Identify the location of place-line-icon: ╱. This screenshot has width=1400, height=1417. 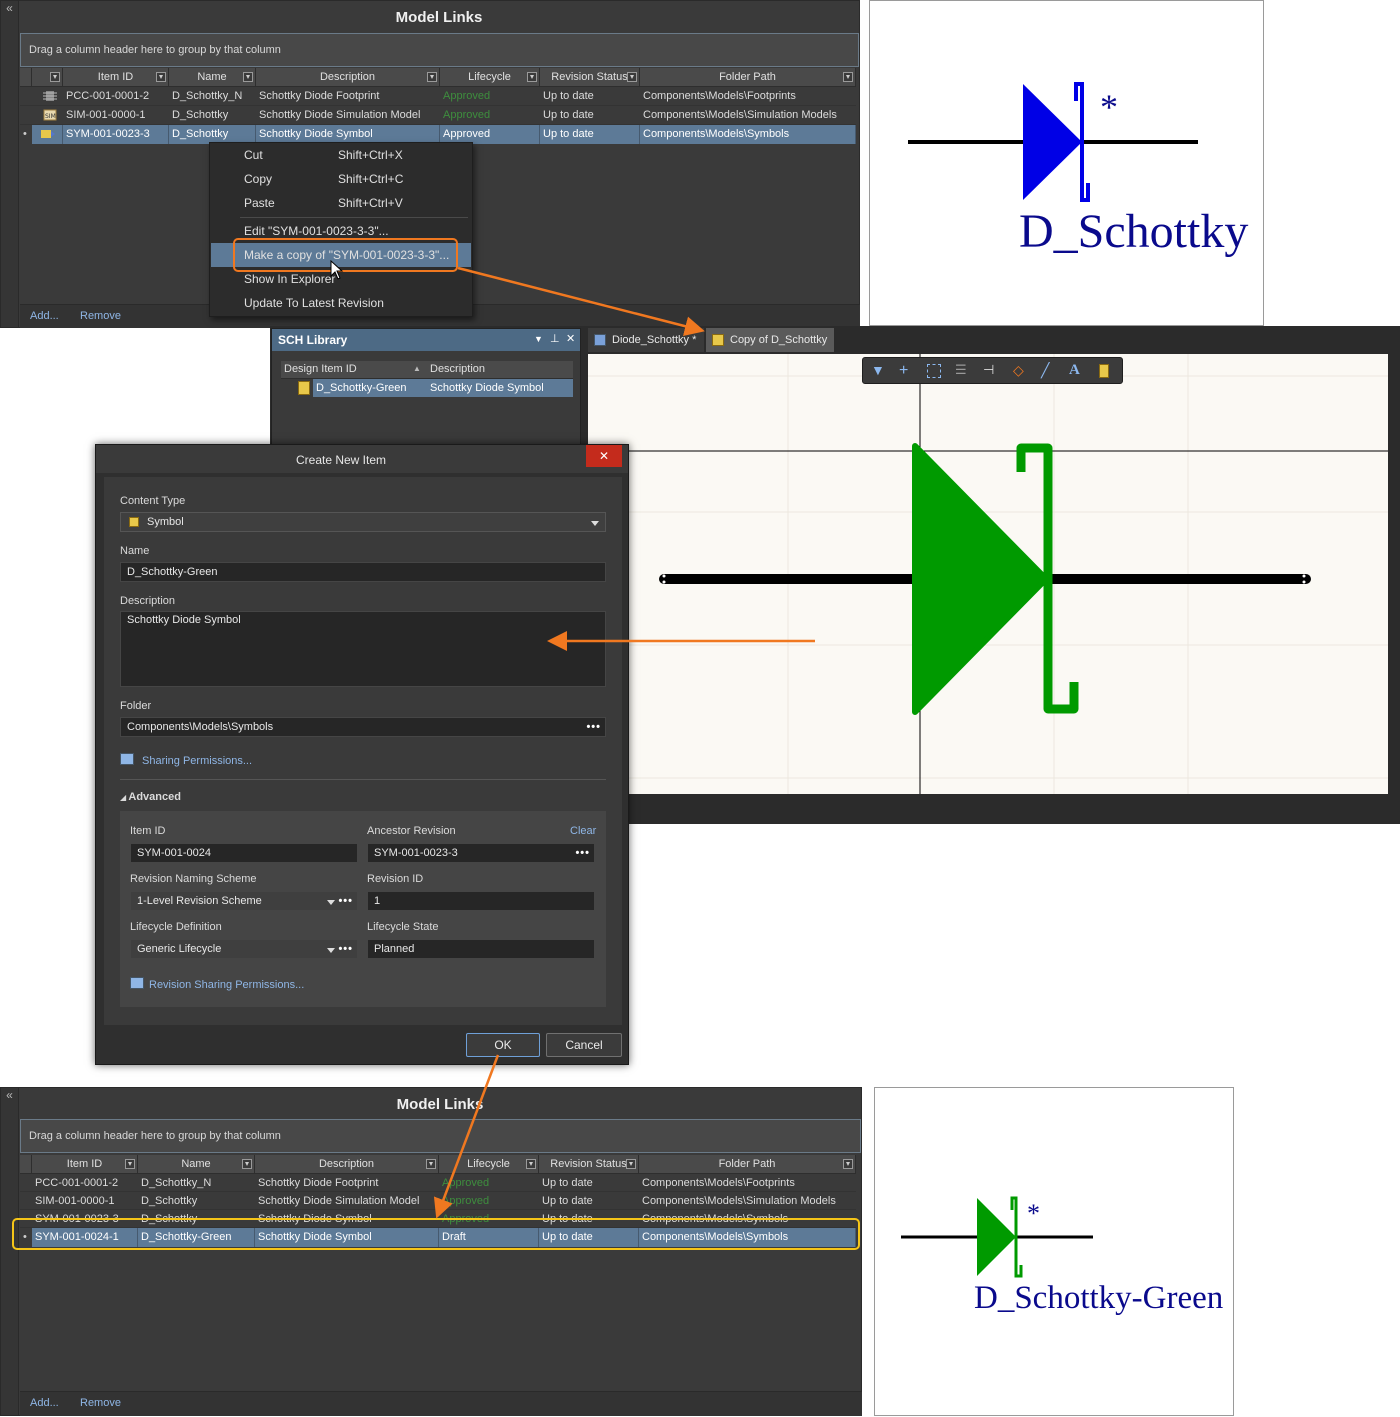
(1050, 371).